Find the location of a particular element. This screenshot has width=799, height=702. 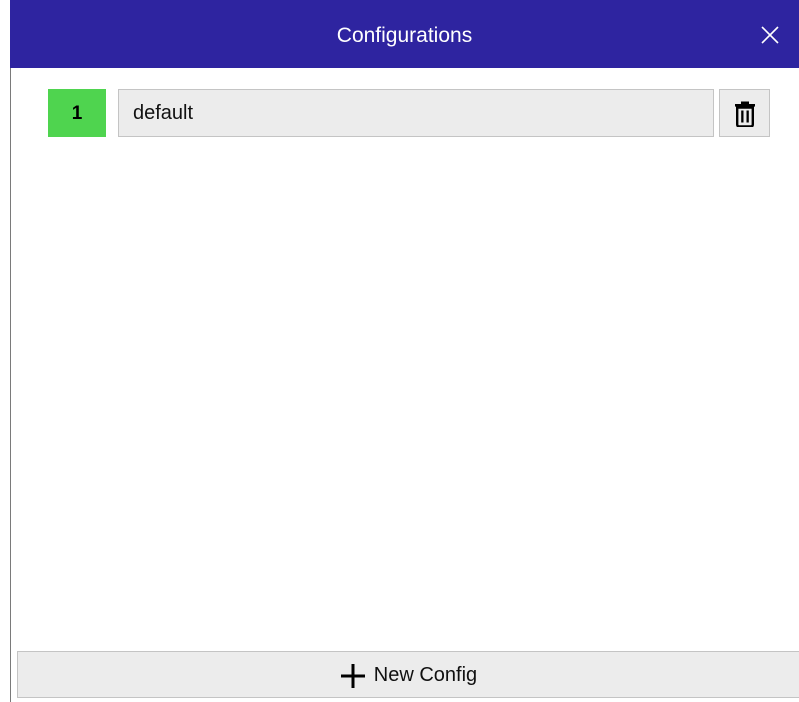

close-button is located at coordinates (770, 35).